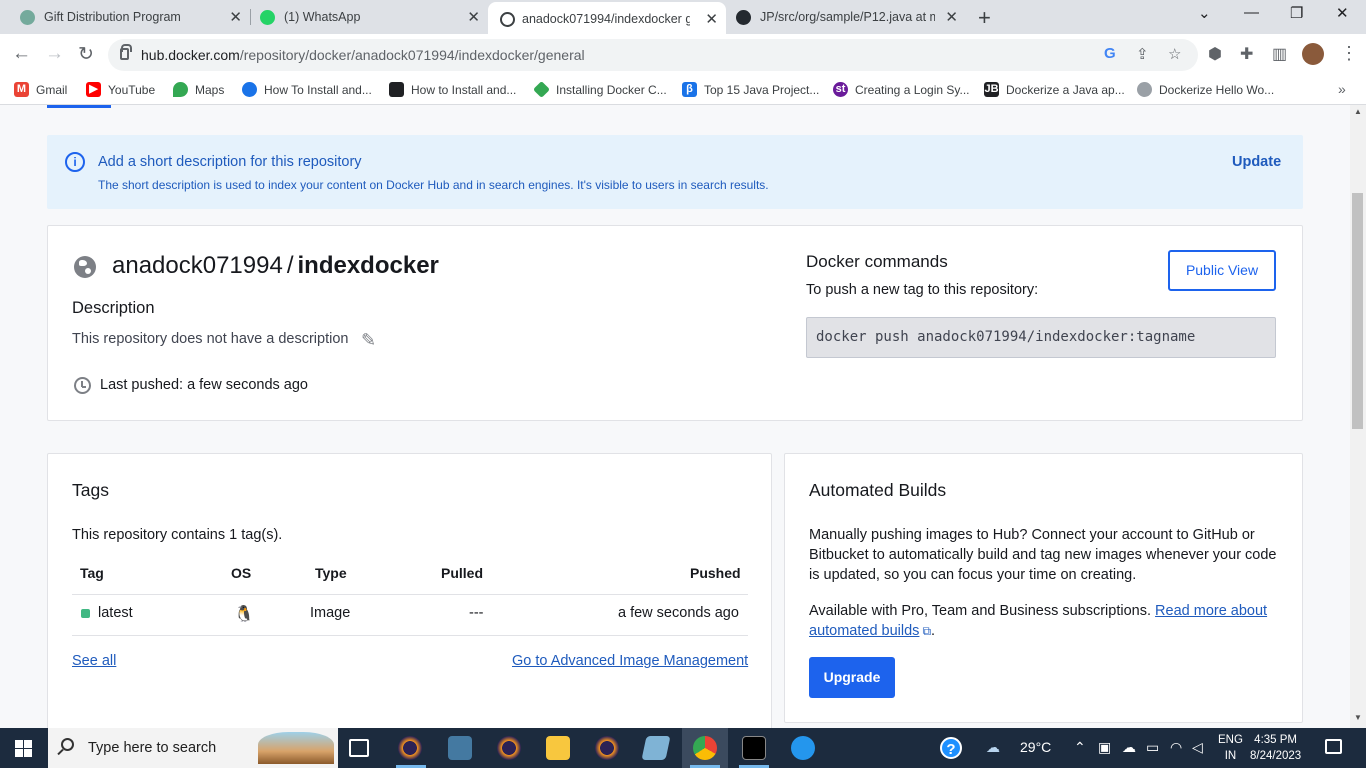 This screenshot has width=1366, height=768. What do you see at coordinates (368, 340) in the screenshot?
I see `edit-pencil-icon: ✎` at bounding box center [368, 340].